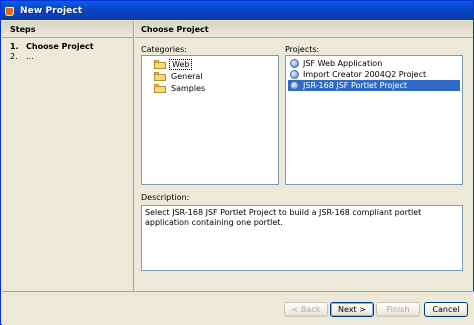 This screenshot has width=474, height=325. What do you see at coordinates (398, 309) in the screenshot?
I see `finish-button: Finish` at bounding box center [398, 309].